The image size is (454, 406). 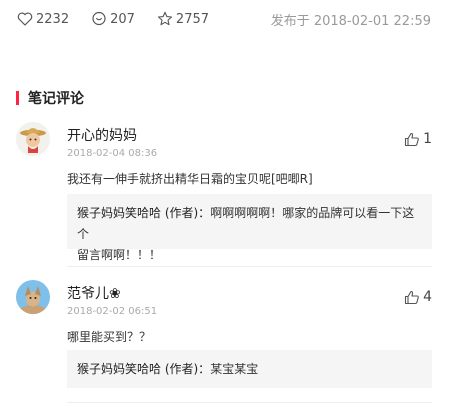 I want to click on cartoon-avatar-icon, so click(x=33, y=139).